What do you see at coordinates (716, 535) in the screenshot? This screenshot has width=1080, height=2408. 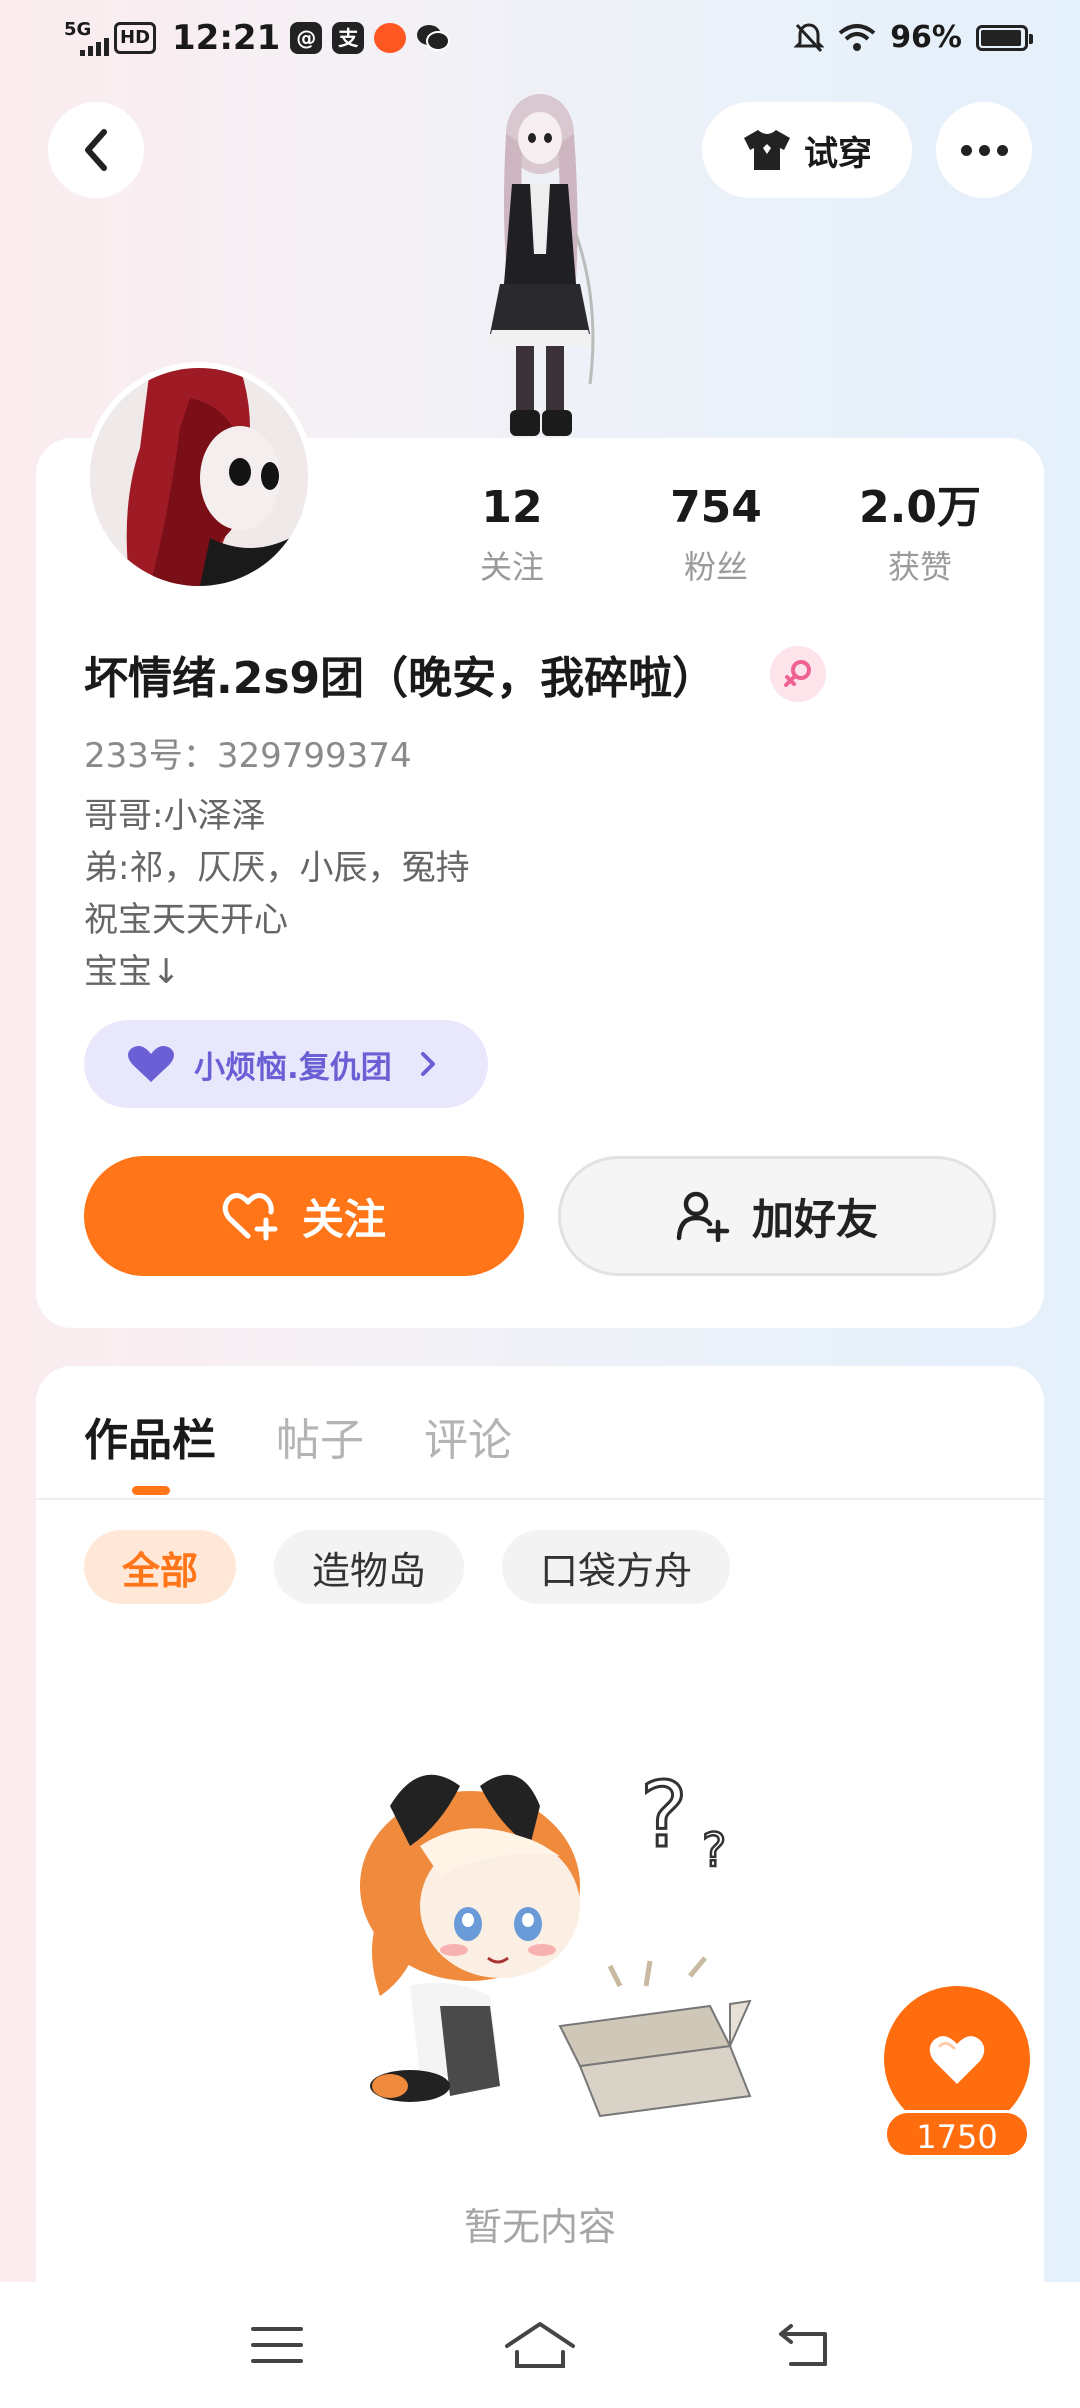 I see `stat-followers: 754 粉丝` at bounding box center [716, 535].